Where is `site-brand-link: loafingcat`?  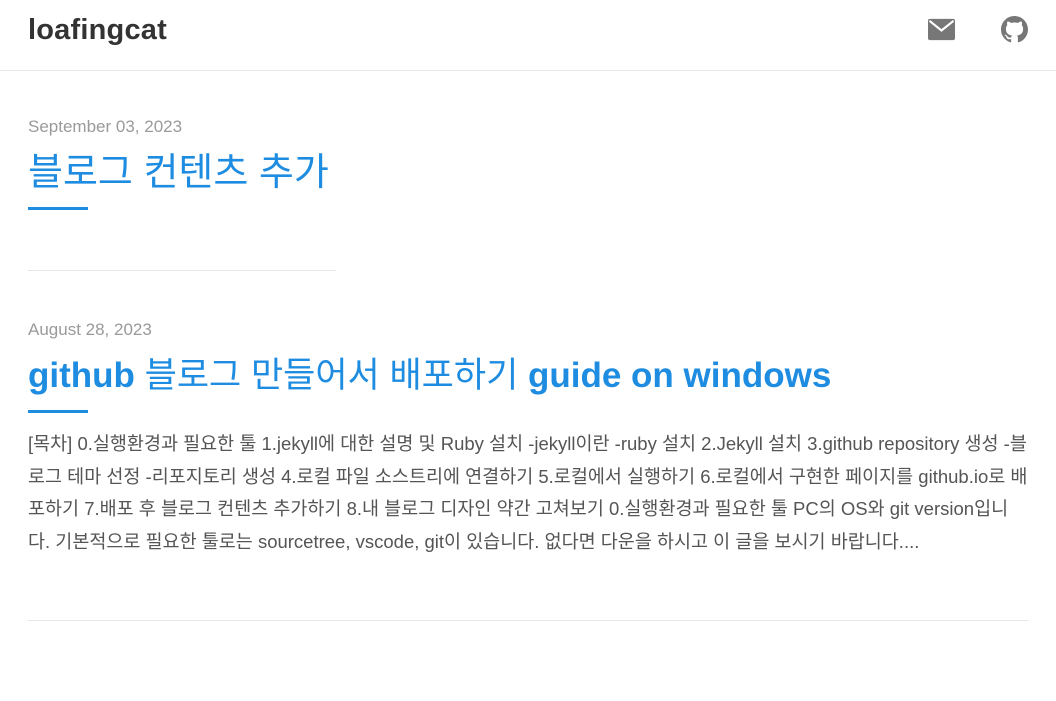
site-brand-link: loafingcat is located at coordinates (97, 30).